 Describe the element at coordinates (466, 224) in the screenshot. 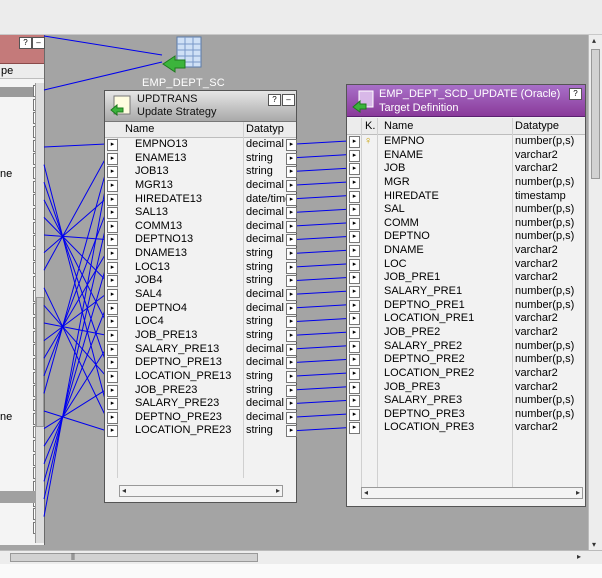

I see `target-column-row: ▸ COMM number(p,s)` at that location.